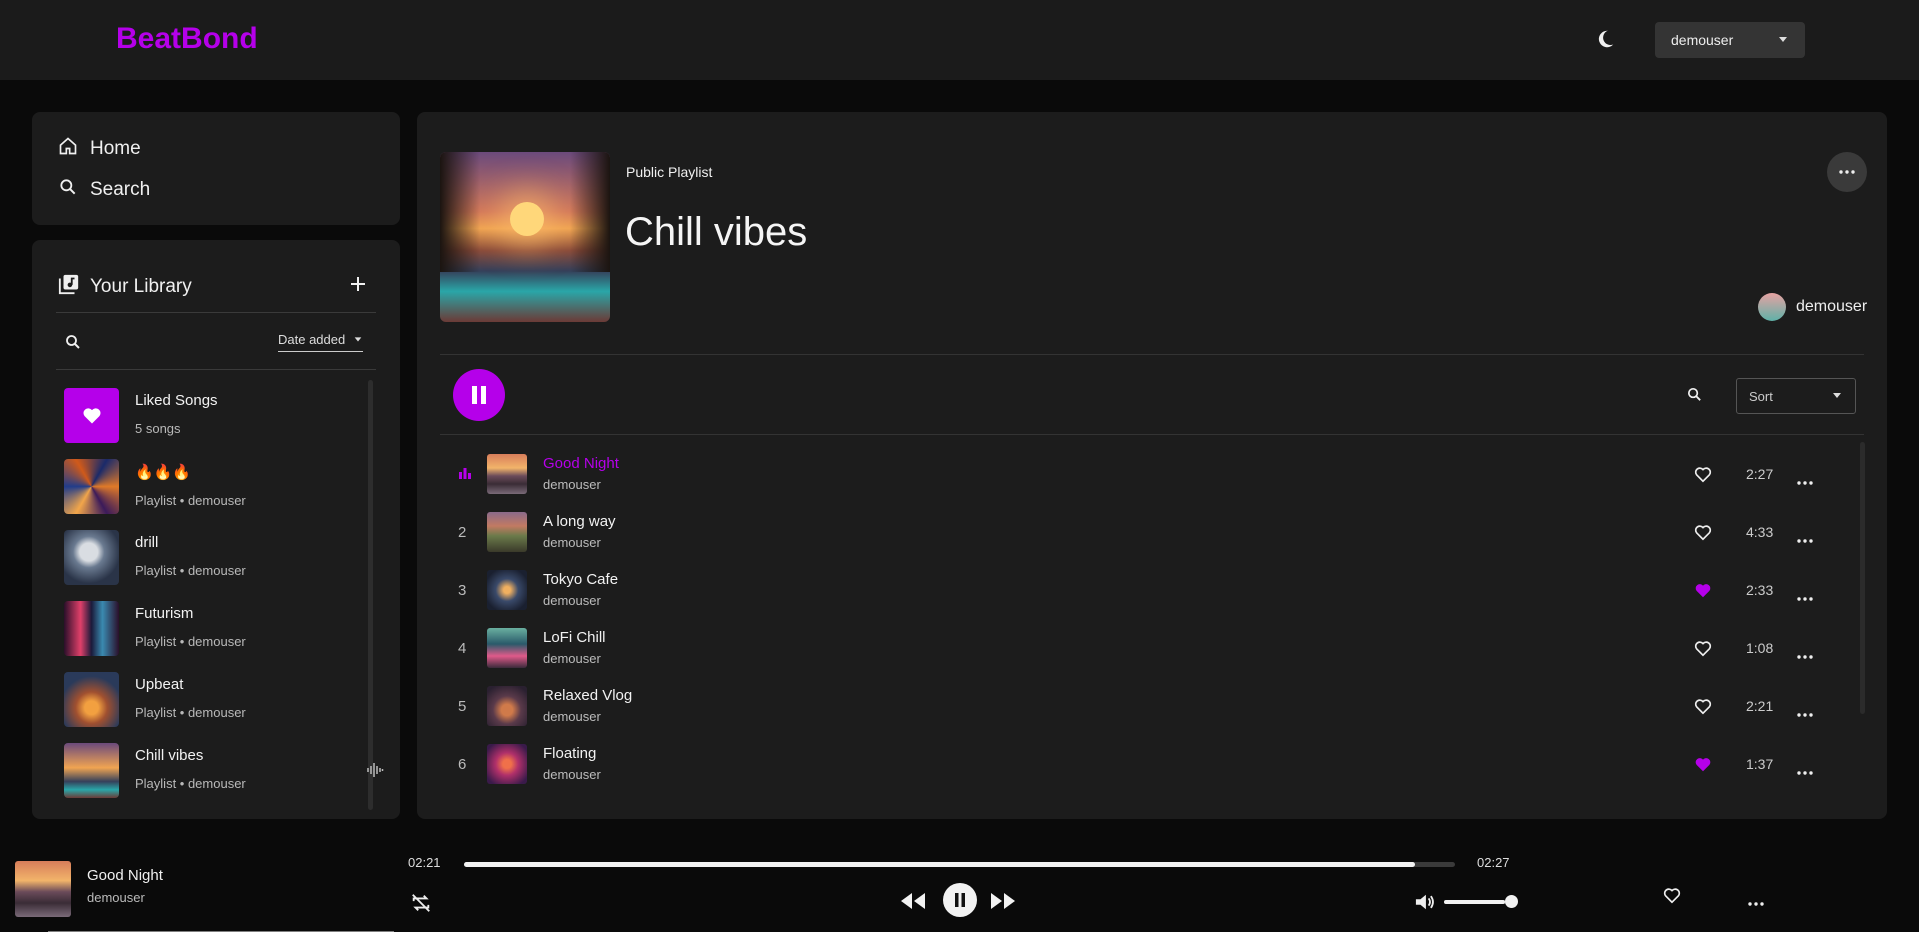 This screenshot has width=1919, height=932. Describe the element at coordinates (1140, 475) in the screenshot. I see `track-row: Good Night demouser 2:27` at that location.